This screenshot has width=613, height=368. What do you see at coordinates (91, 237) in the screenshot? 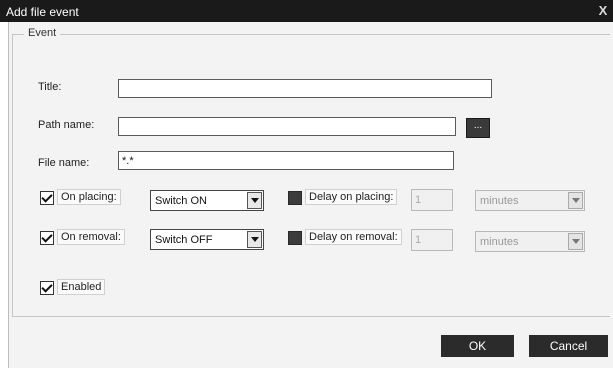
I see `on-removal-label: On removal:` at bounding box center [91, 237].